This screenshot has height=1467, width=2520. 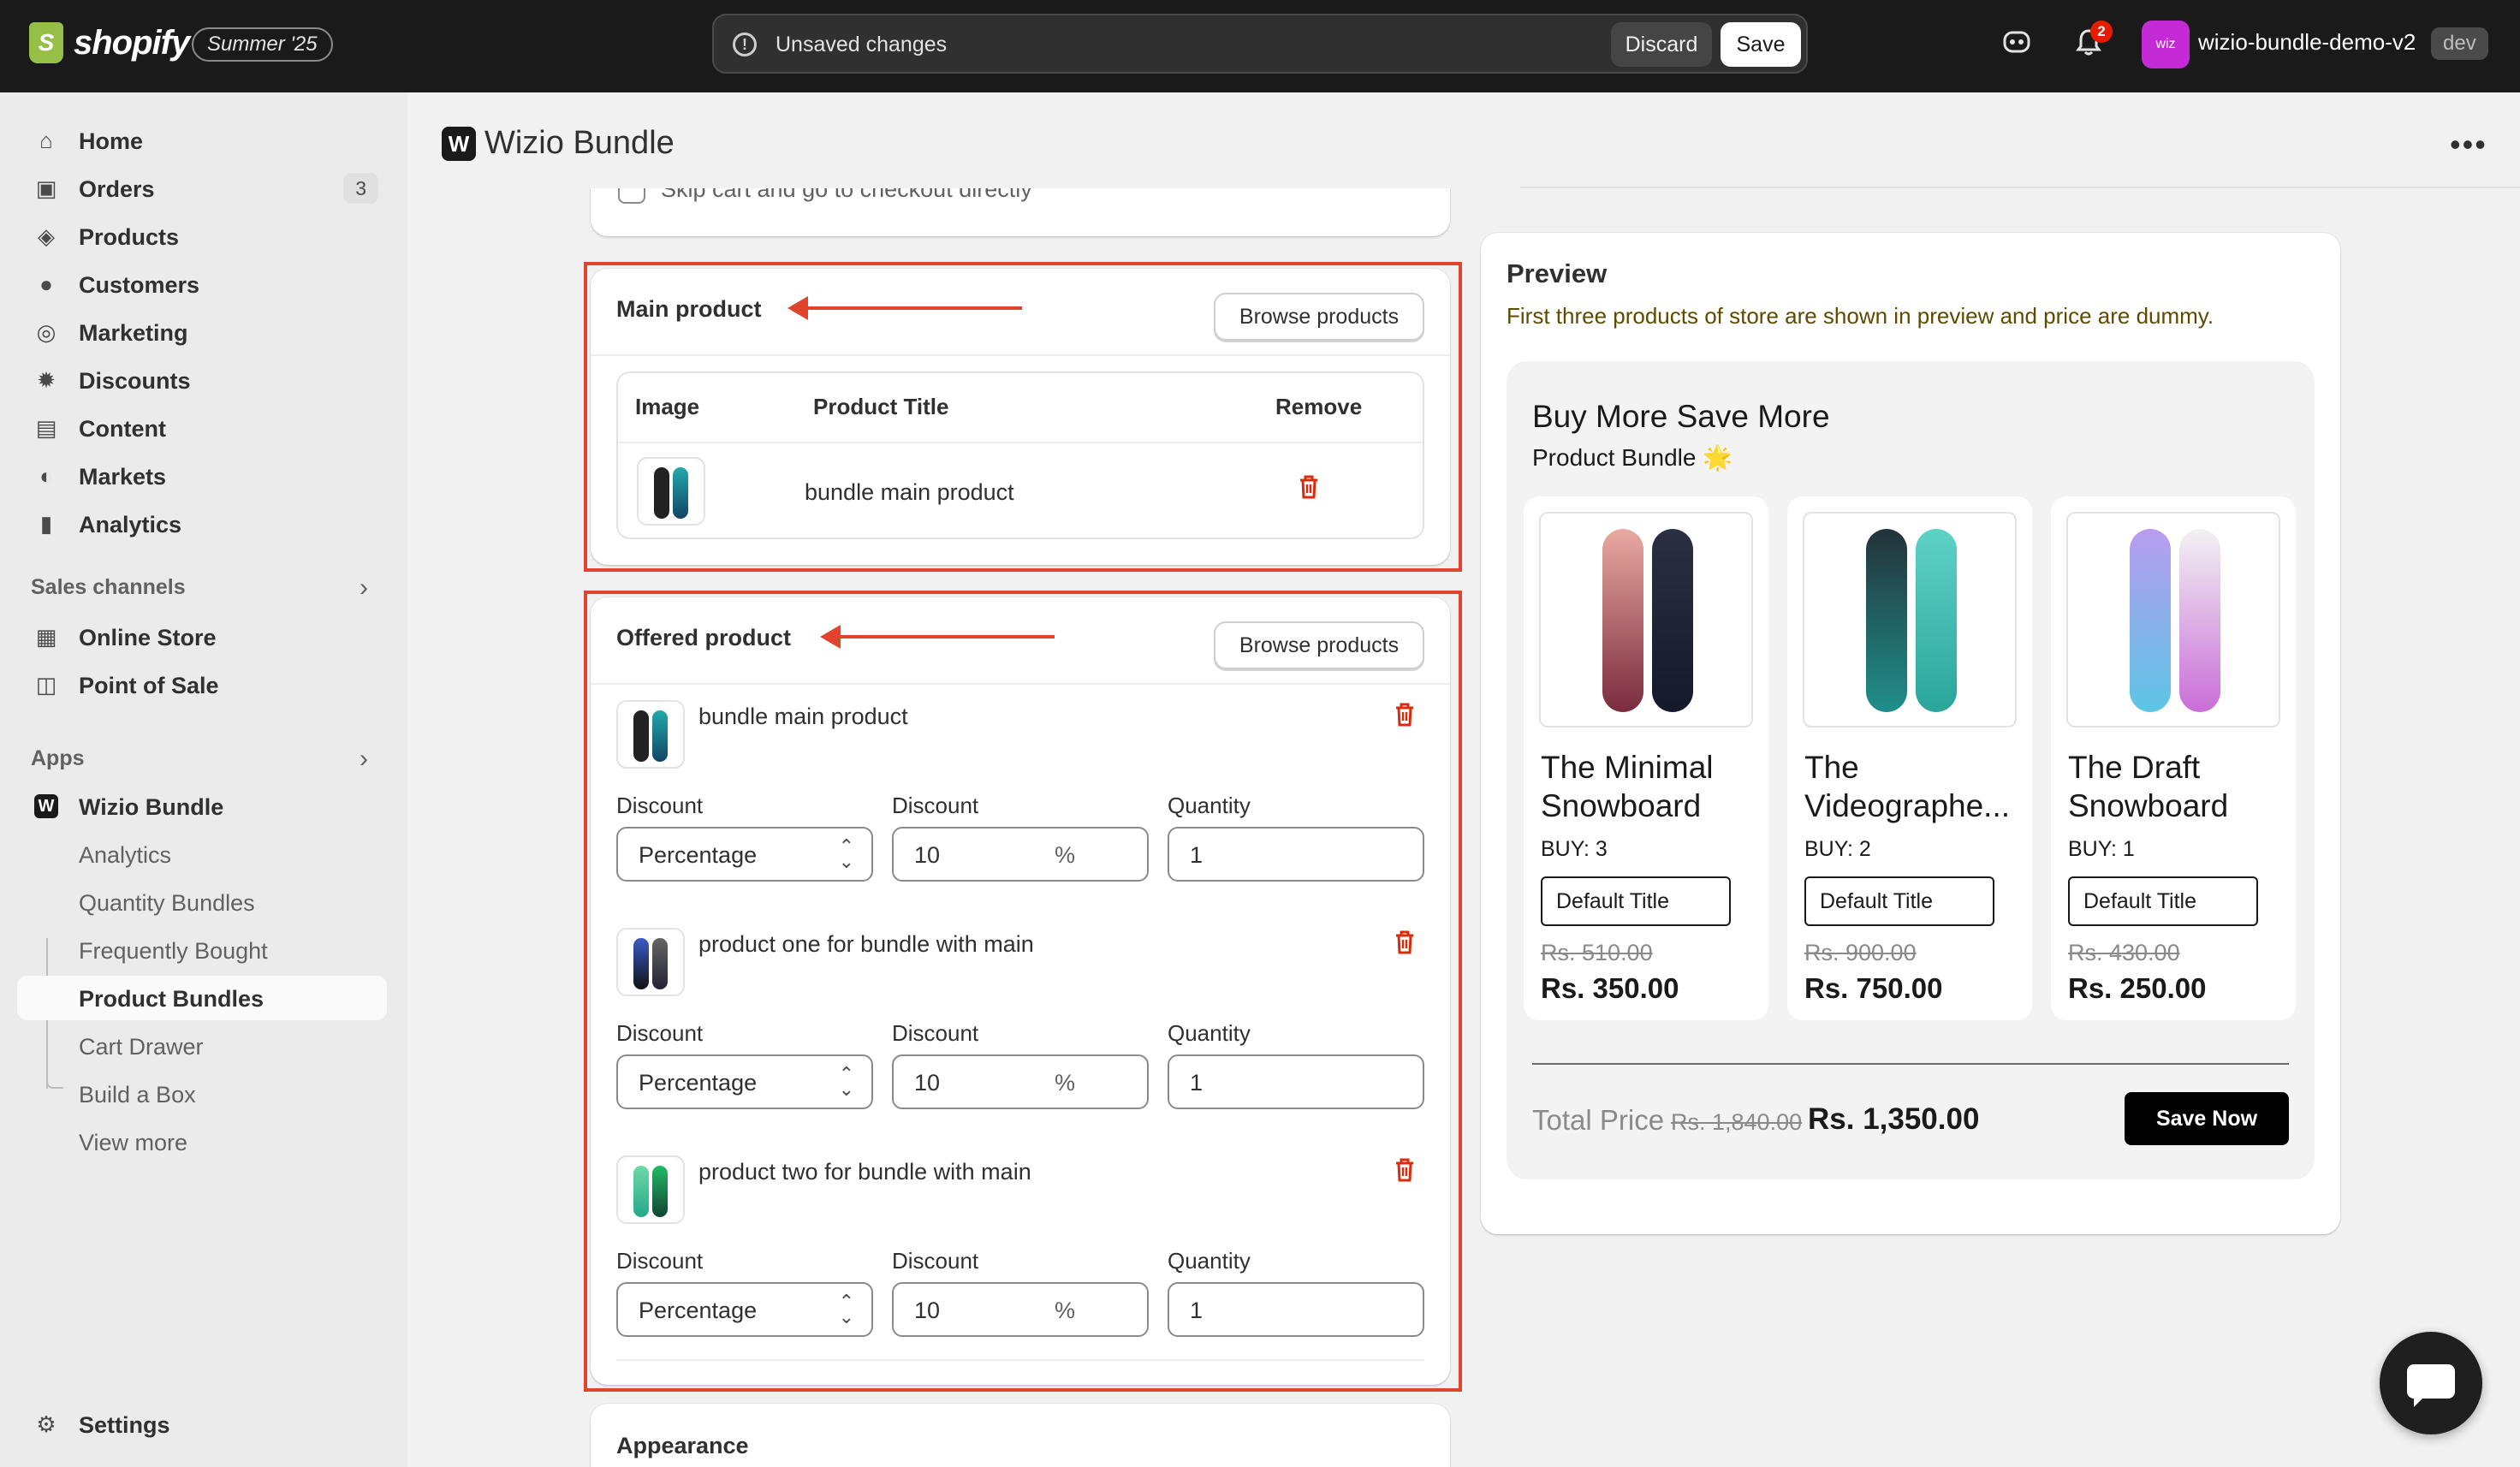 What do you see at coordinates (202, 1094) in the screenshot?
I see `sidebar-subitem-build-a-box: Build a Box` at bounding box center [202, 1094].